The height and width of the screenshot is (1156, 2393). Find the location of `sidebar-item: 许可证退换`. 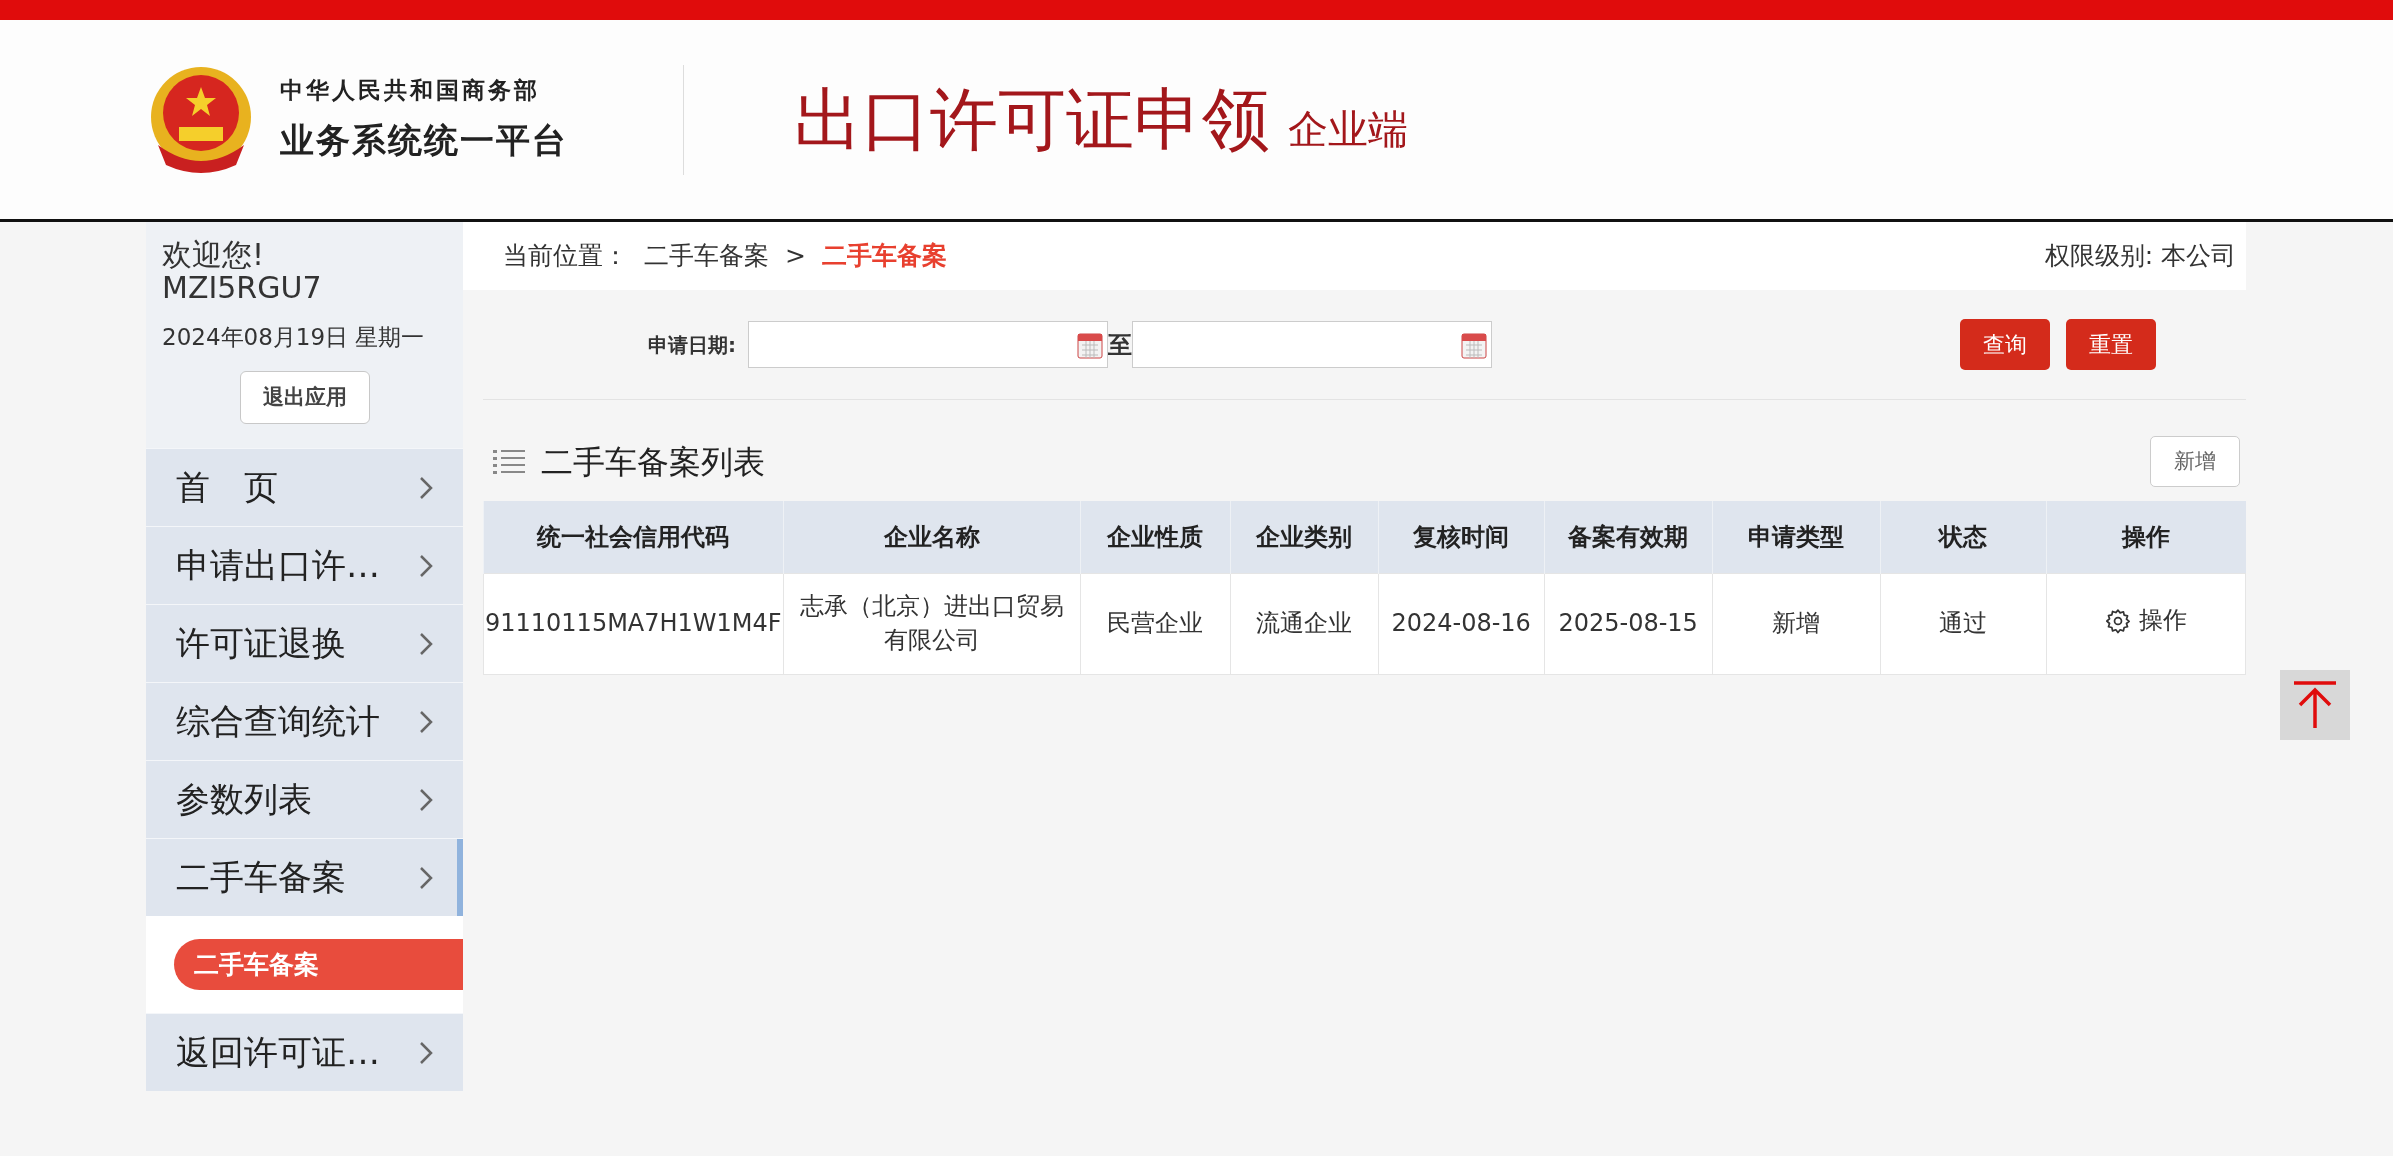

sidebar-item: 许可证退换 is located at coordinates (304, 643).